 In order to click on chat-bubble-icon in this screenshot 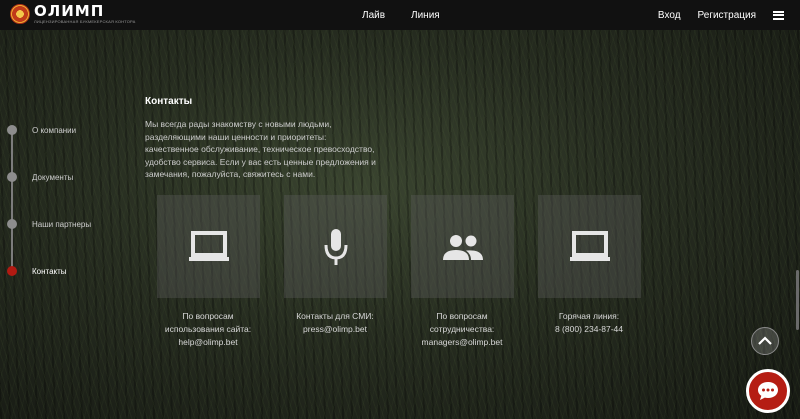, I will do `click(768, 391)`.